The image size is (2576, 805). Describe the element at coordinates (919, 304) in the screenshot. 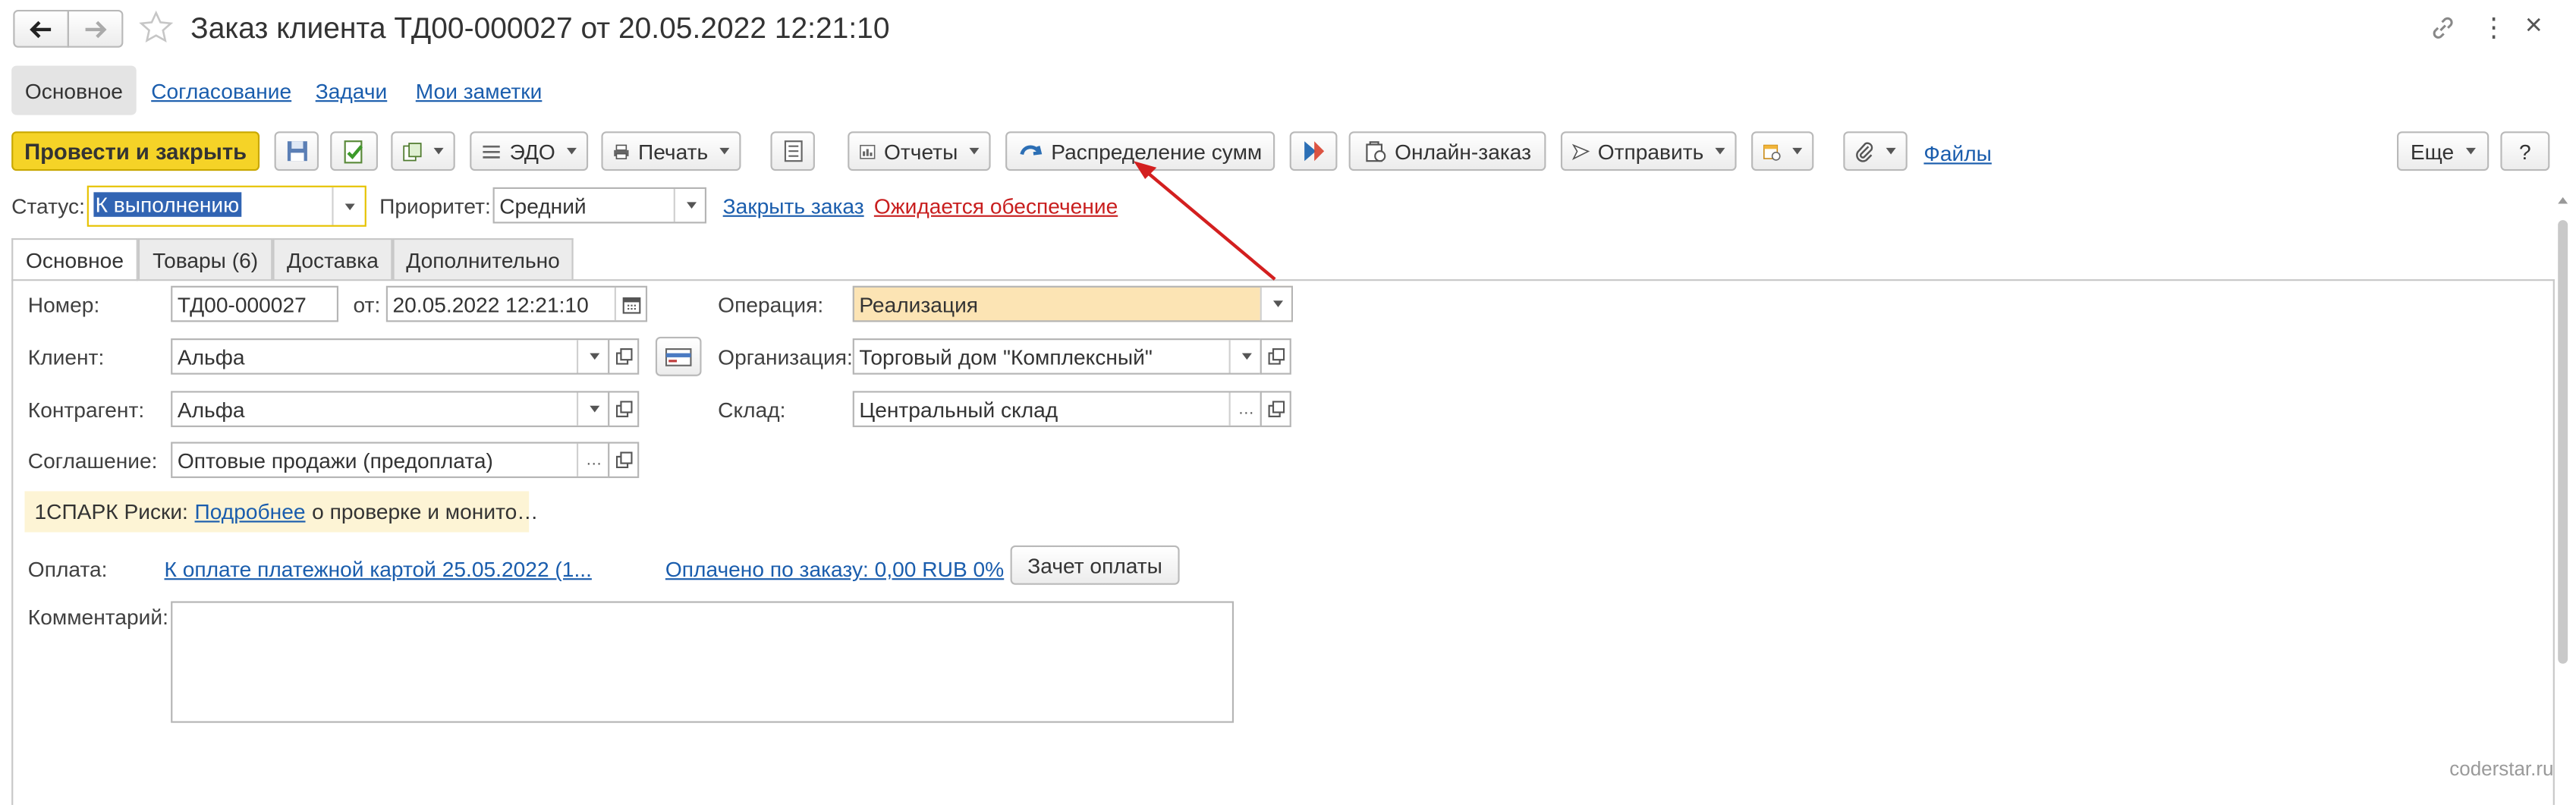

I see `operation-value: Реализация` at that location.